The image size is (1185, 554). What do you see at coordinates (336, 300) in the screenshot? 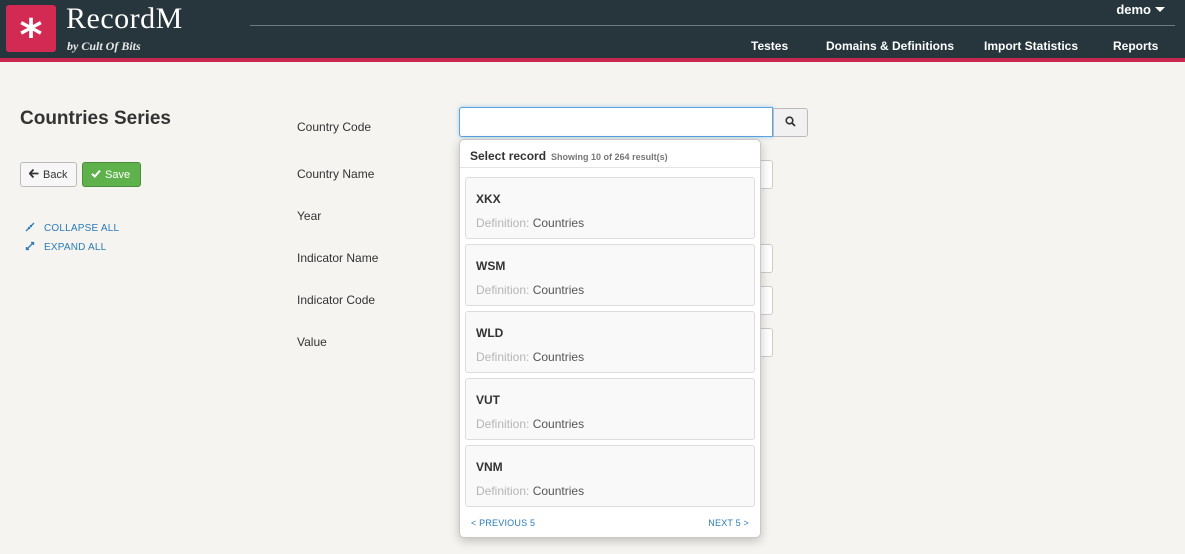
I see `label-indicator-code: Indicator Code` at bounding box center [336, 300].